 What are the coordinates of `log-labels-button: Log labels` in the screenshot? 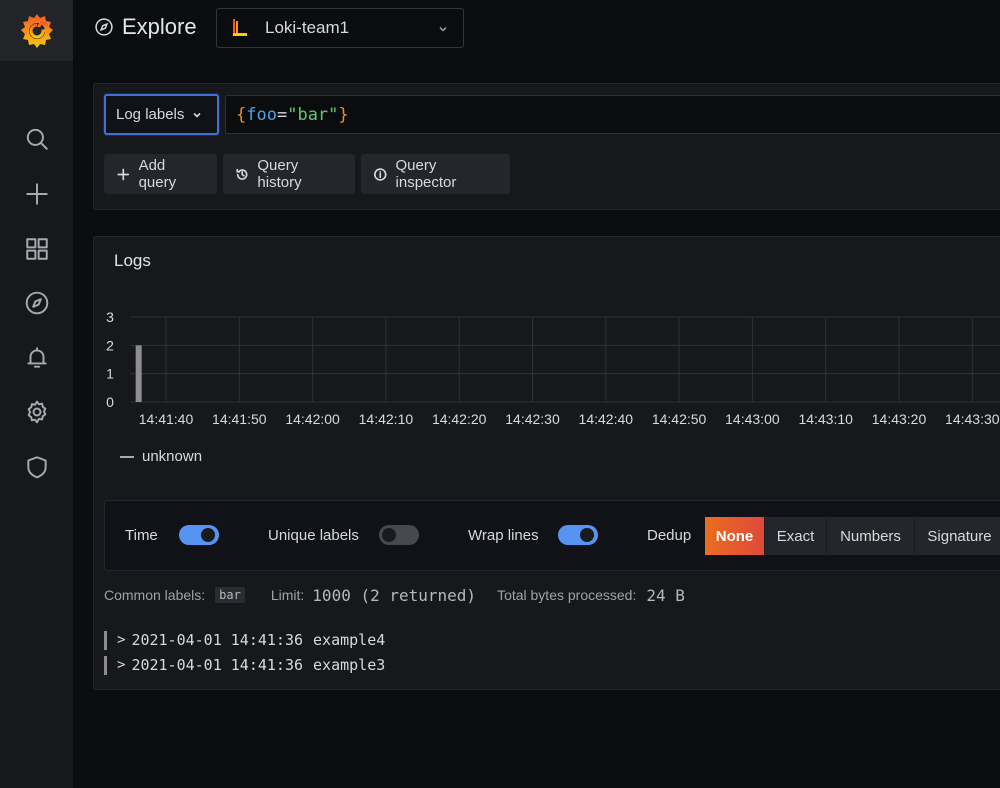 It's located at (161, 114).